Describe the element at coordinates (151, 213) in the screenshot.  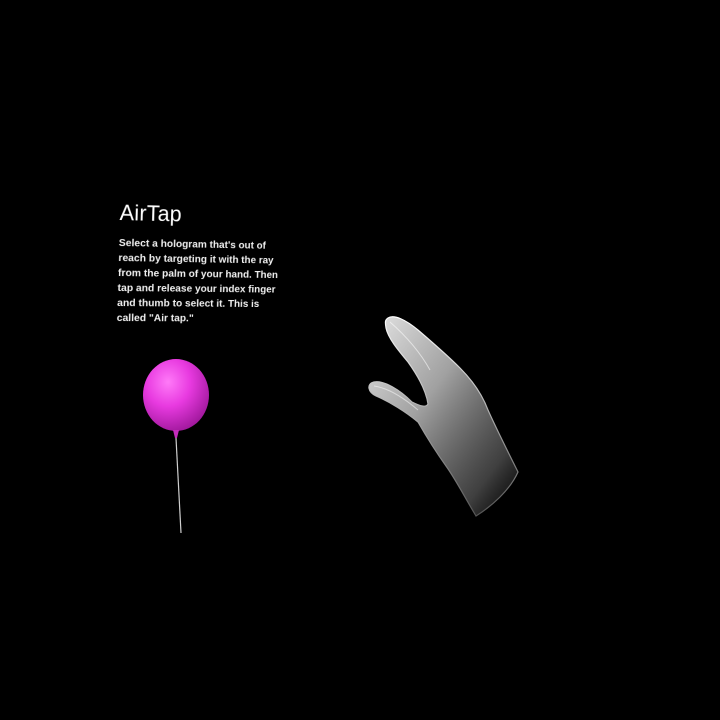
I see `panel-title: AirTap` at that location.